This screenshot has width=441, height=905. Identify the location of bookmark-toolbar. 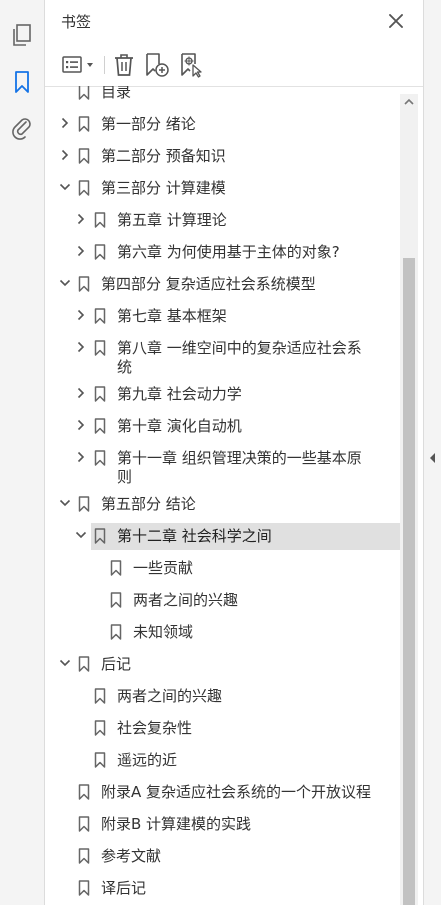
(234, 65).